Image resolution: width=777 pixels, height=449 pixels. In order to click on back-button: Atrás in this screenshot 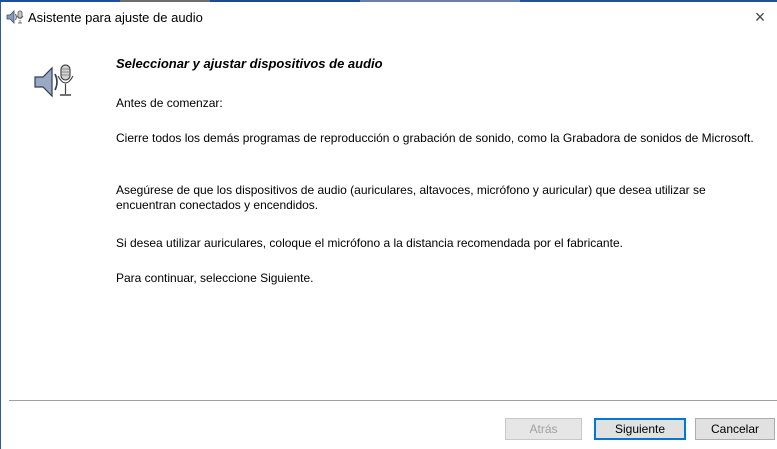, I will do `click(543, 429)`.